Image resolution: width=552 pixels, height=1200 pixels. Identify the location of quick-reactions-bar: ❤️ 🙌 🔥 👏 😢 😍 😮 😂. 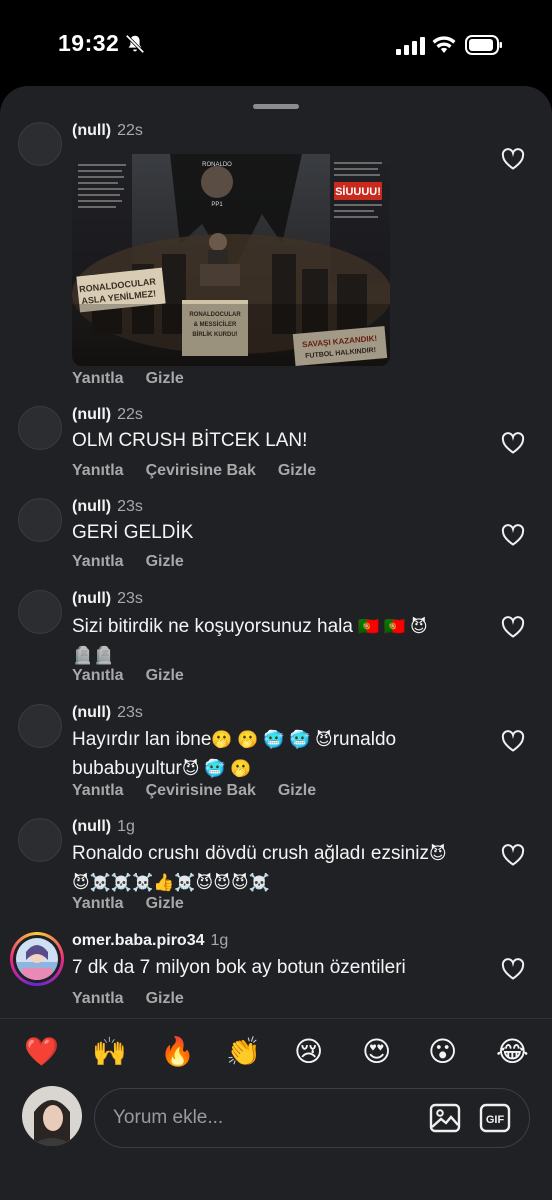
(276, 1051).